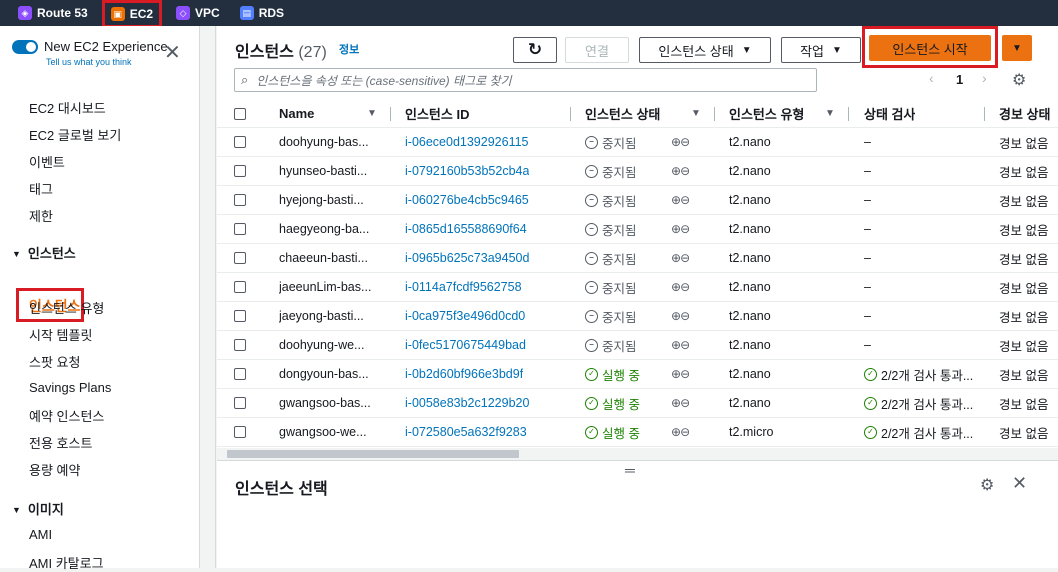 This screenshot has width=1058, height=572. I want to click on instance-id-link: i-0965b625c73a9450d, so click(467, 258).